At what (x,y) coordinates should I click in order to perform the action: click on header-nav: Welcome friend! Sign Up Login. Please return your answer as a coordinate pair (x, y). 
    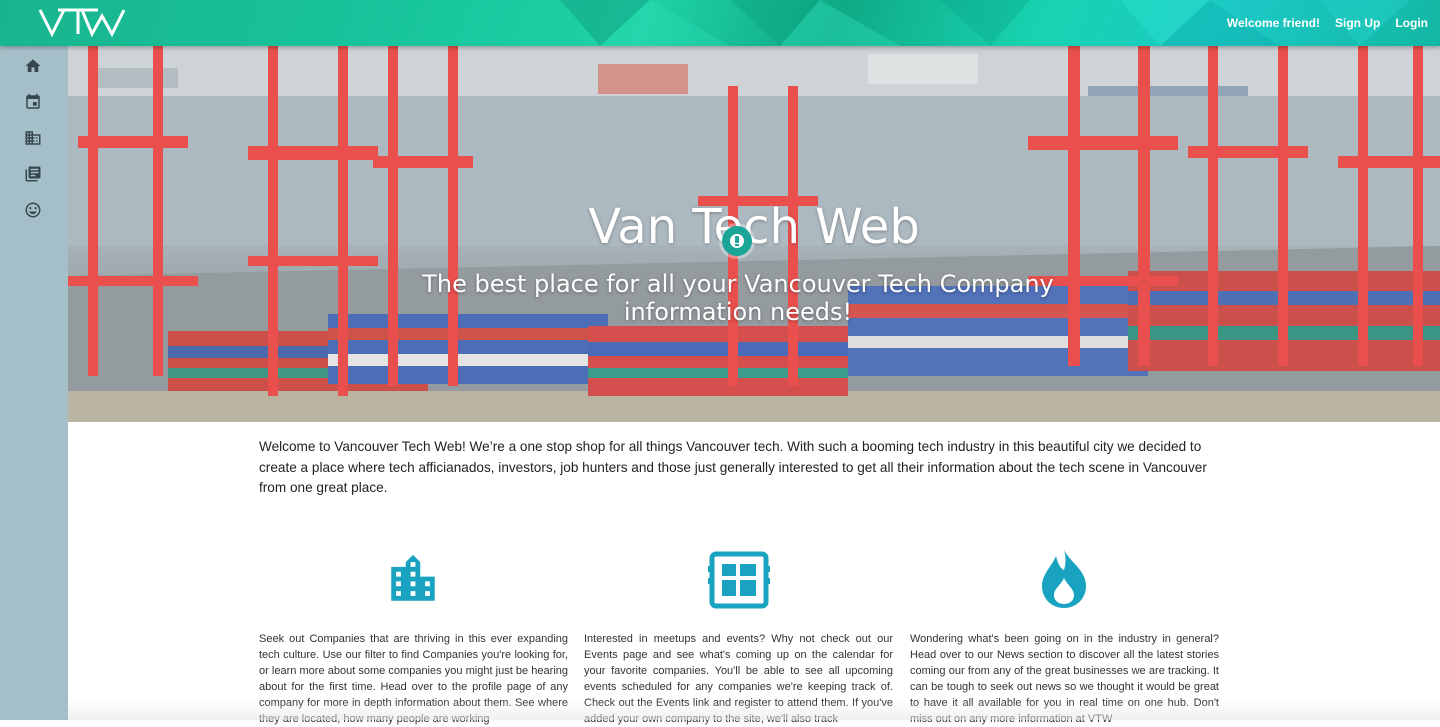
    Looking at the image, I should click on (1327, 23).